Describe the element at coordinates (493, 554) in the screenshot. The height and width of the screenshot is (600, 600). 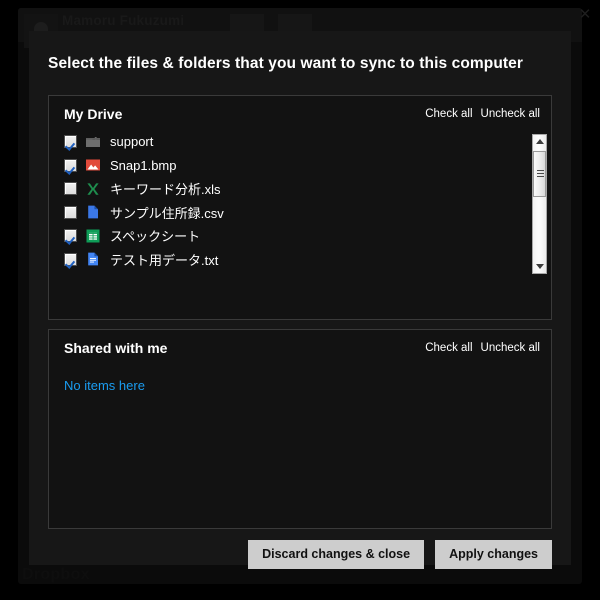
I see `apply-changes-button: Apply changes` at that location.